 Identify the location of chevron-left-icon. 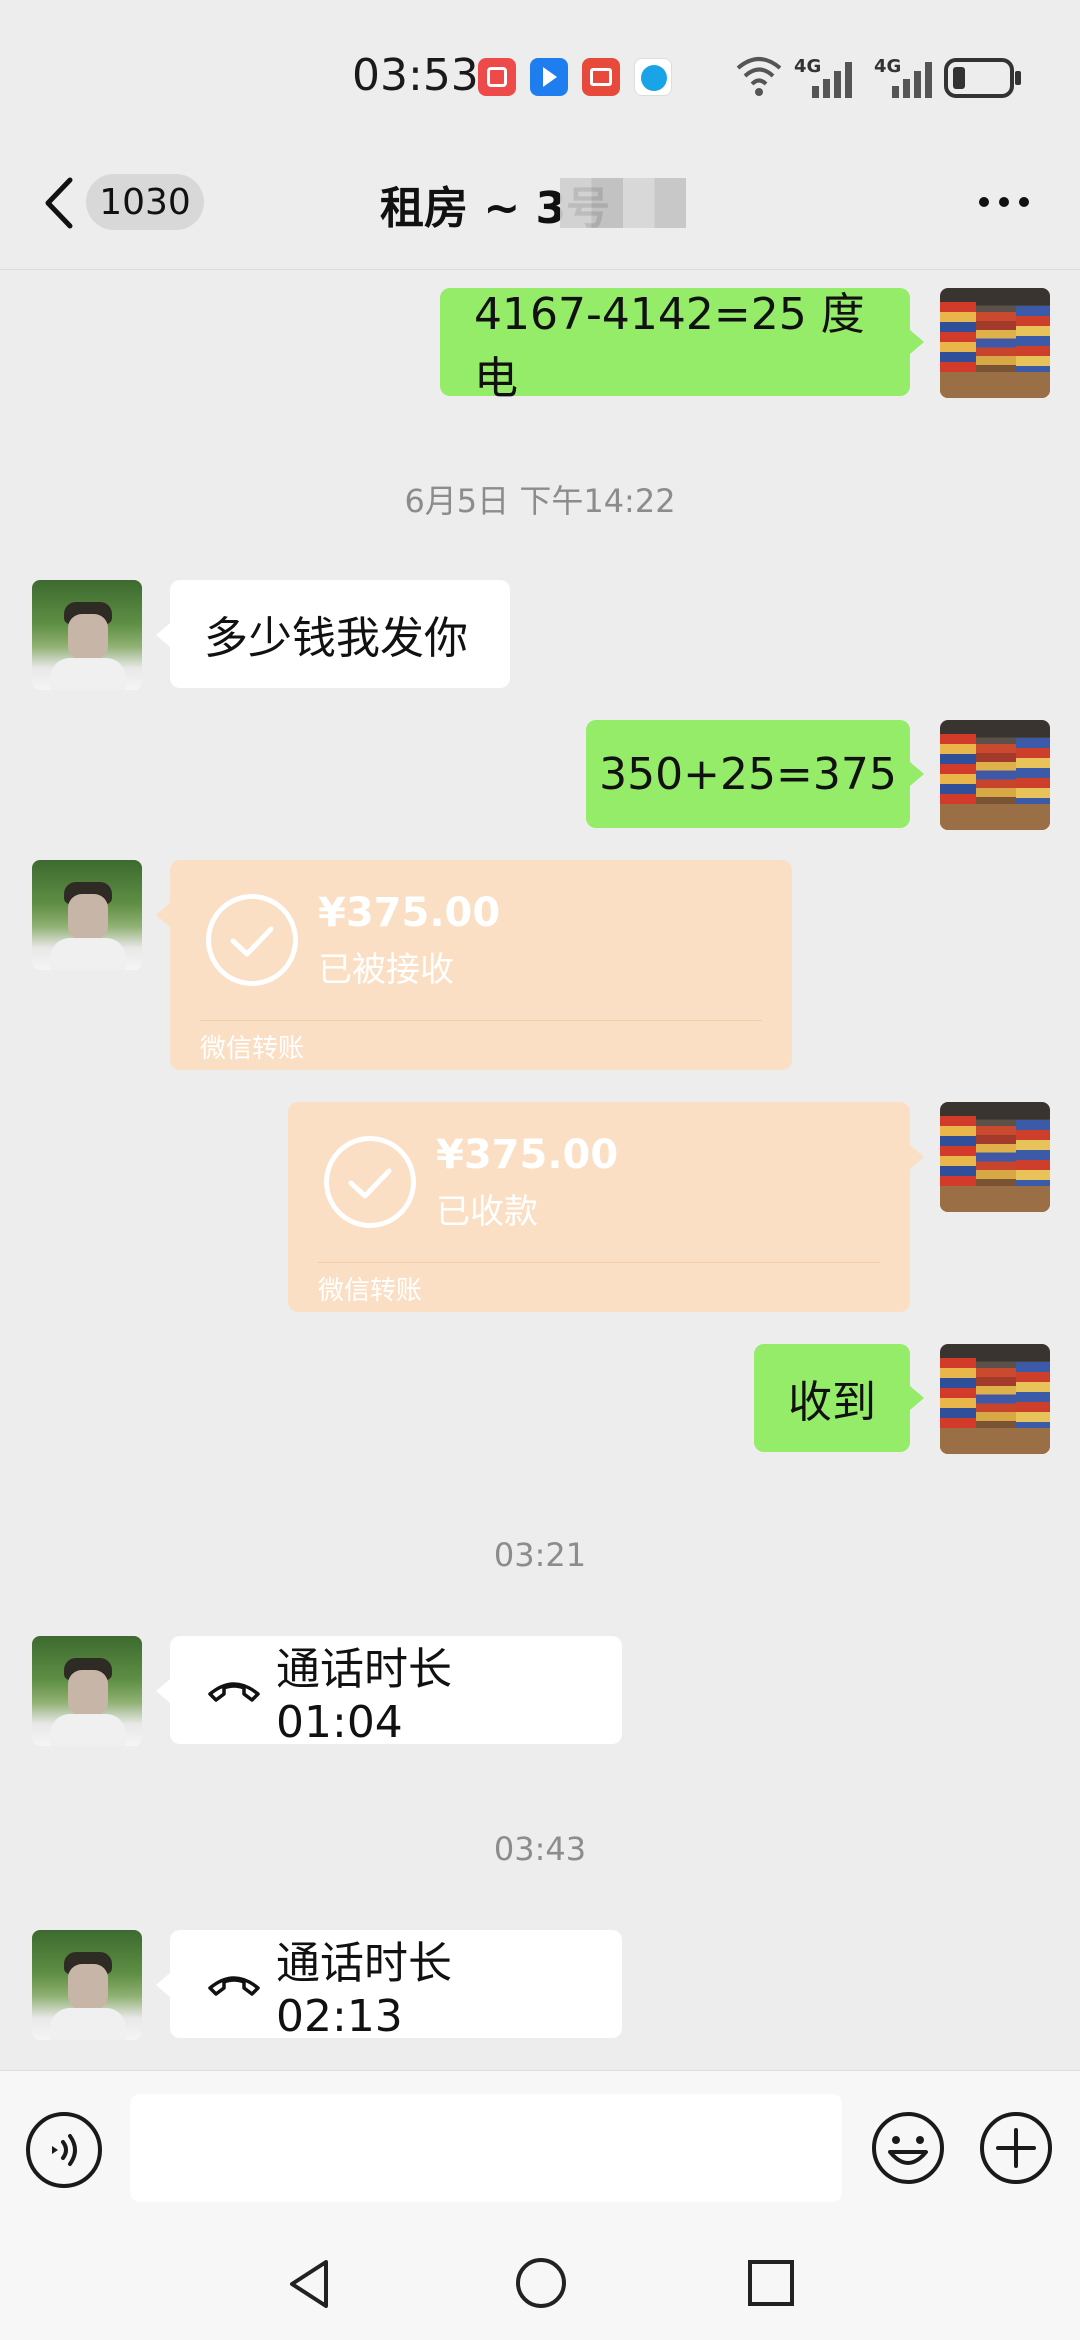
(60, 203).